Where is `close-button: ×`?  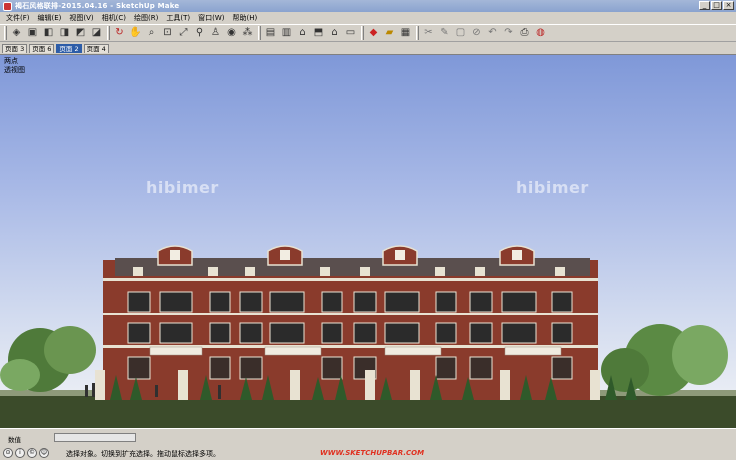
close-button: × is located at coordinates (728, 5).